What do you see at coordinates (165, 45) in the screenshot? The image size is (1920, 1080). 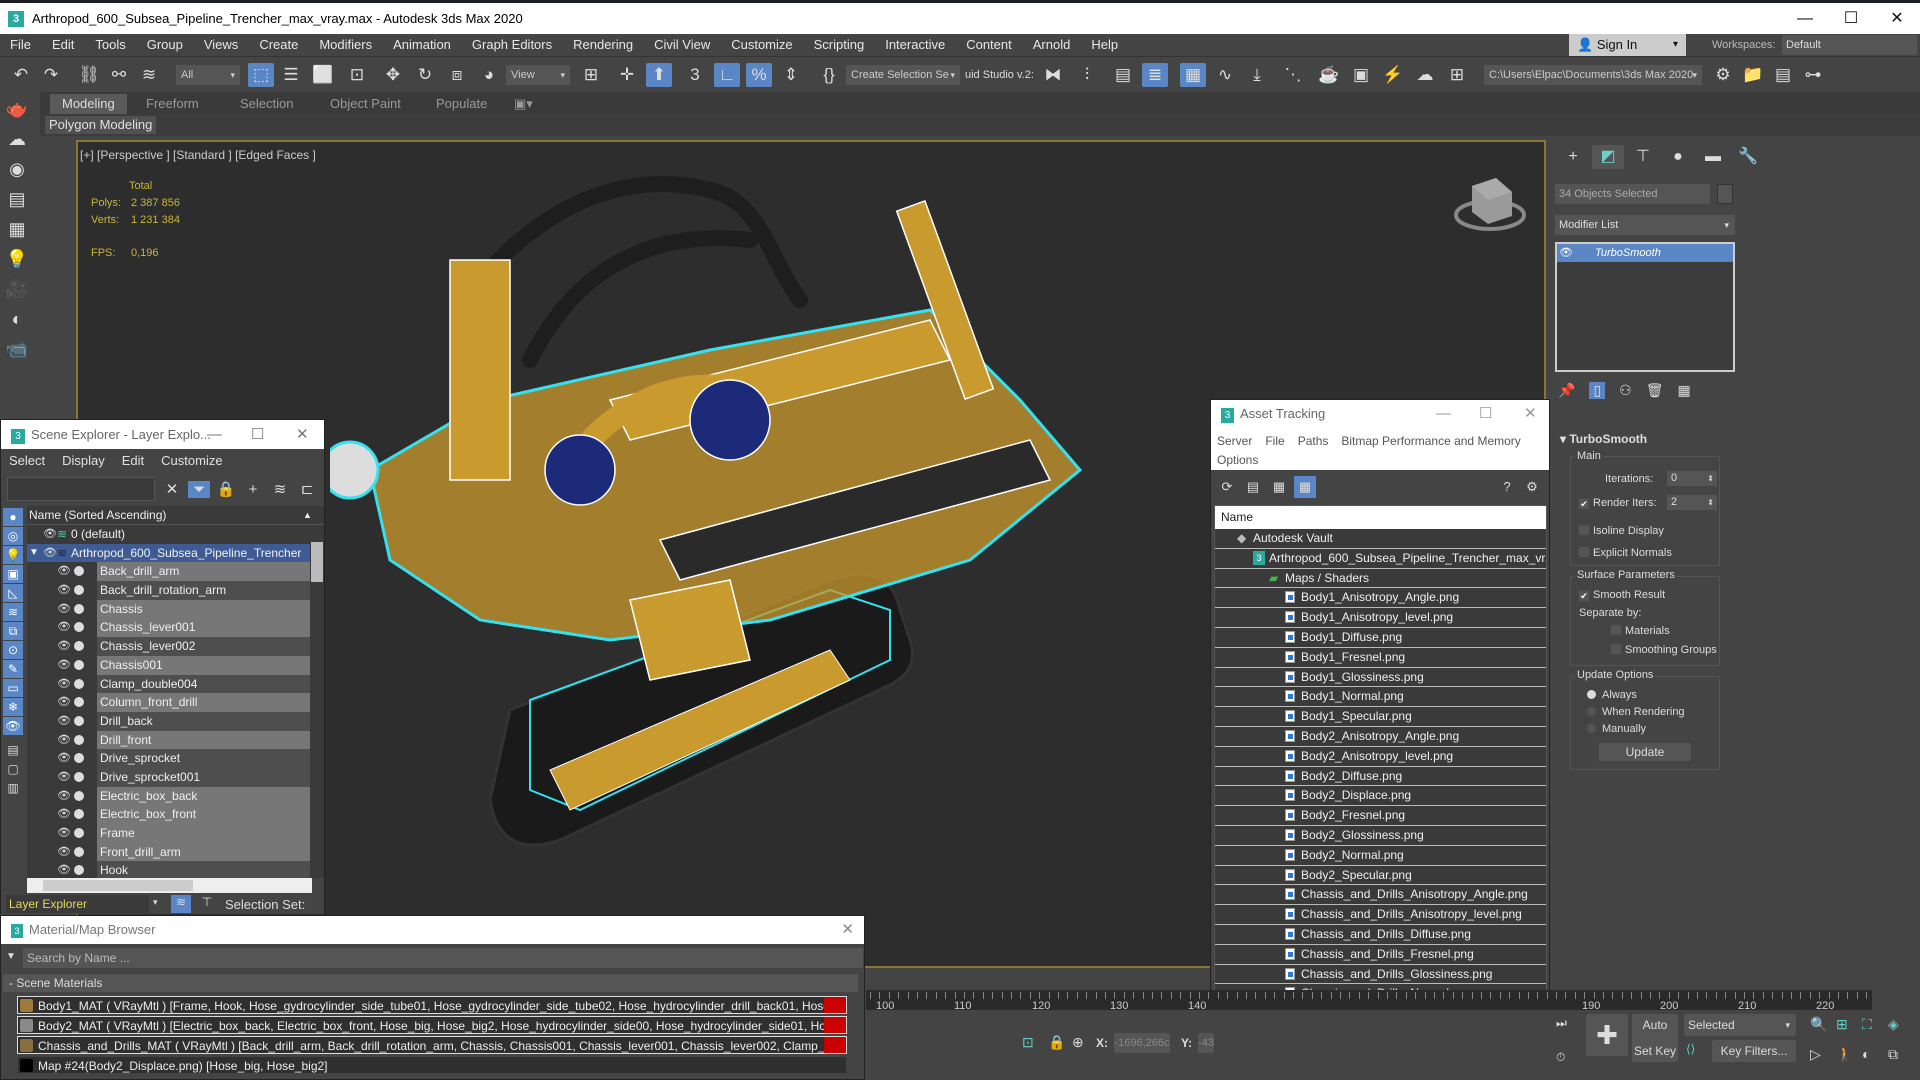 I see `menu-group: Group` at bounding box center [165, 45].